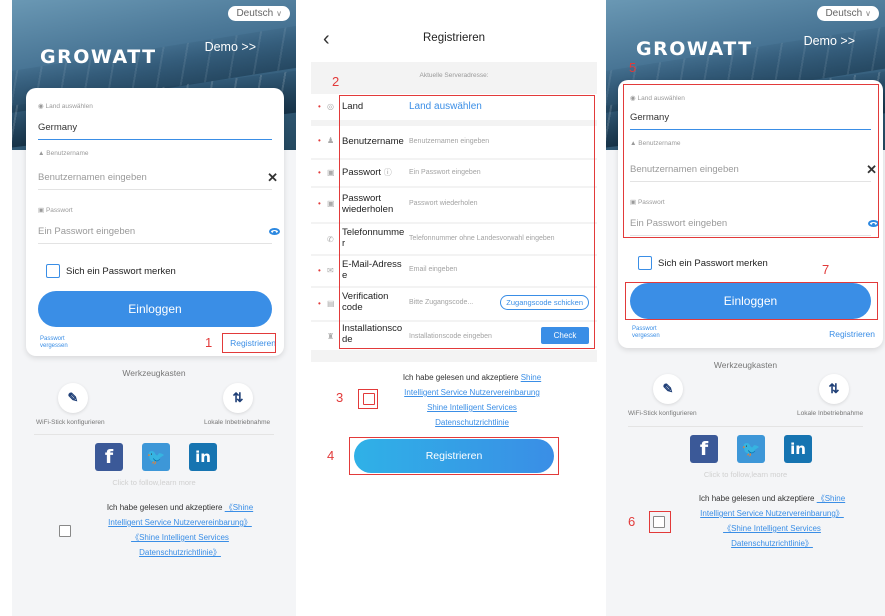 The height and width of the screenshot is (616, 885). What do you see at coordinates (331, 455) in the screenshot?
I see `annotation-number-4: 4` at bounding box center [331, 455].